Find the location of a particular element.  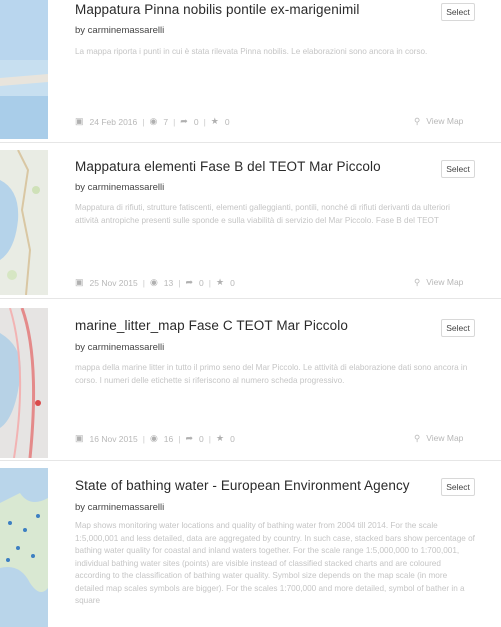

map-date: 25 Nov 2015 is located at coordinates (113, 282).